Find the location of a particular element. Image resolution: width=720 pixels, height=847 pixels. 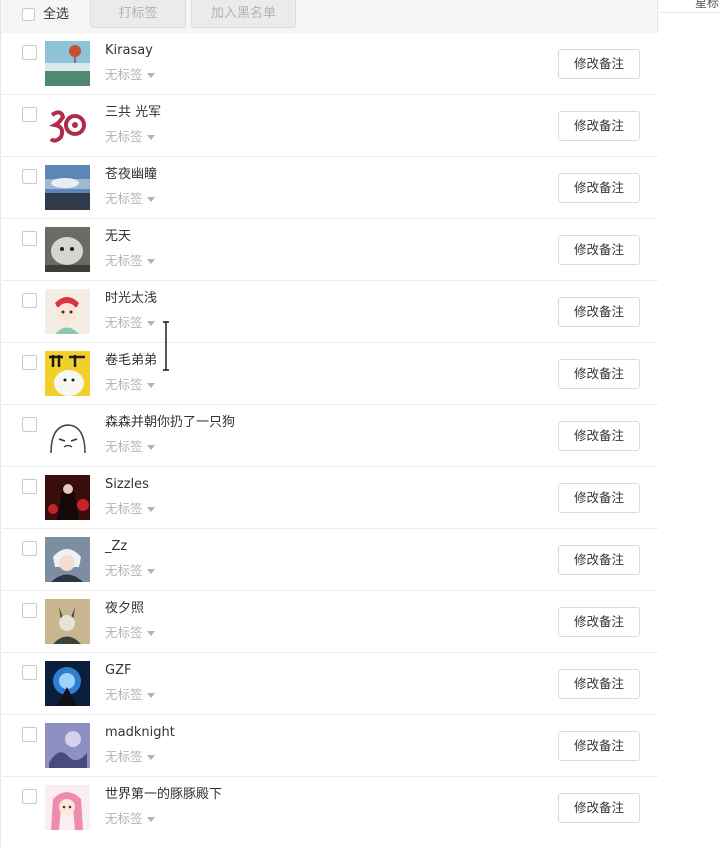

friend-name: 无天 is located at coordinates (118, 237).